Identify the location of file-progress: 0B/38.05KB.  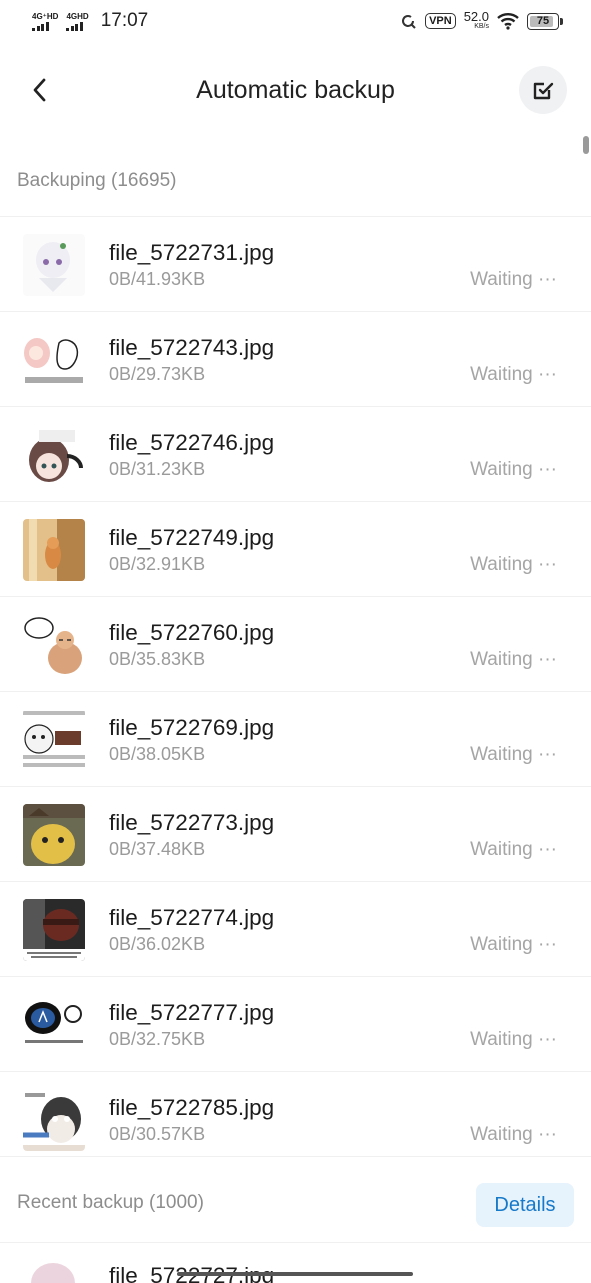
(157, 754).